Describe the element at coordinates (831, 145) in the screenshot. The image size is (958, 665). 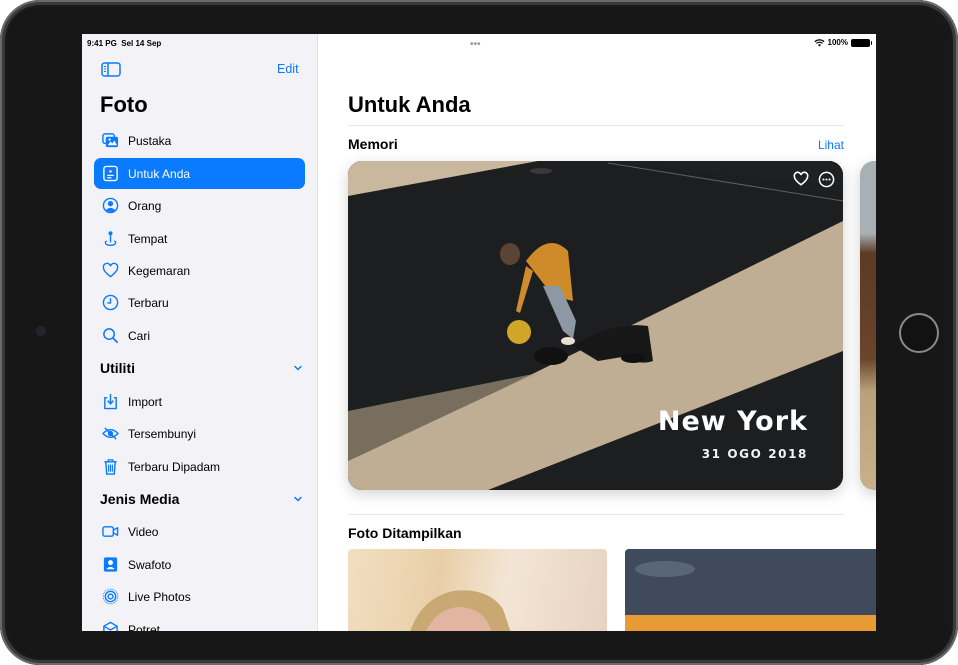
I see `see-all-memories-link: Lihat` at that location.